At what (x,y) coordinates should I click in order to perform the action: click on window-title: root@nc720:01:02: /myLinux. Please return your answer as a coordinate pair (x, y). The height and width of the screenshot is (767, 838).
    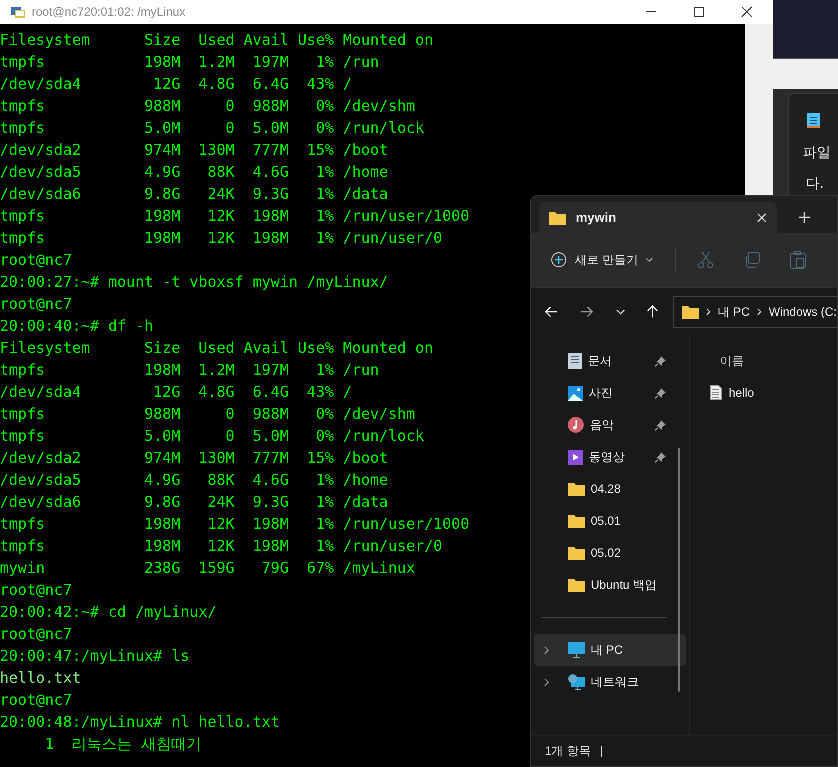
    Looking at the image, I should click on (109, 12).